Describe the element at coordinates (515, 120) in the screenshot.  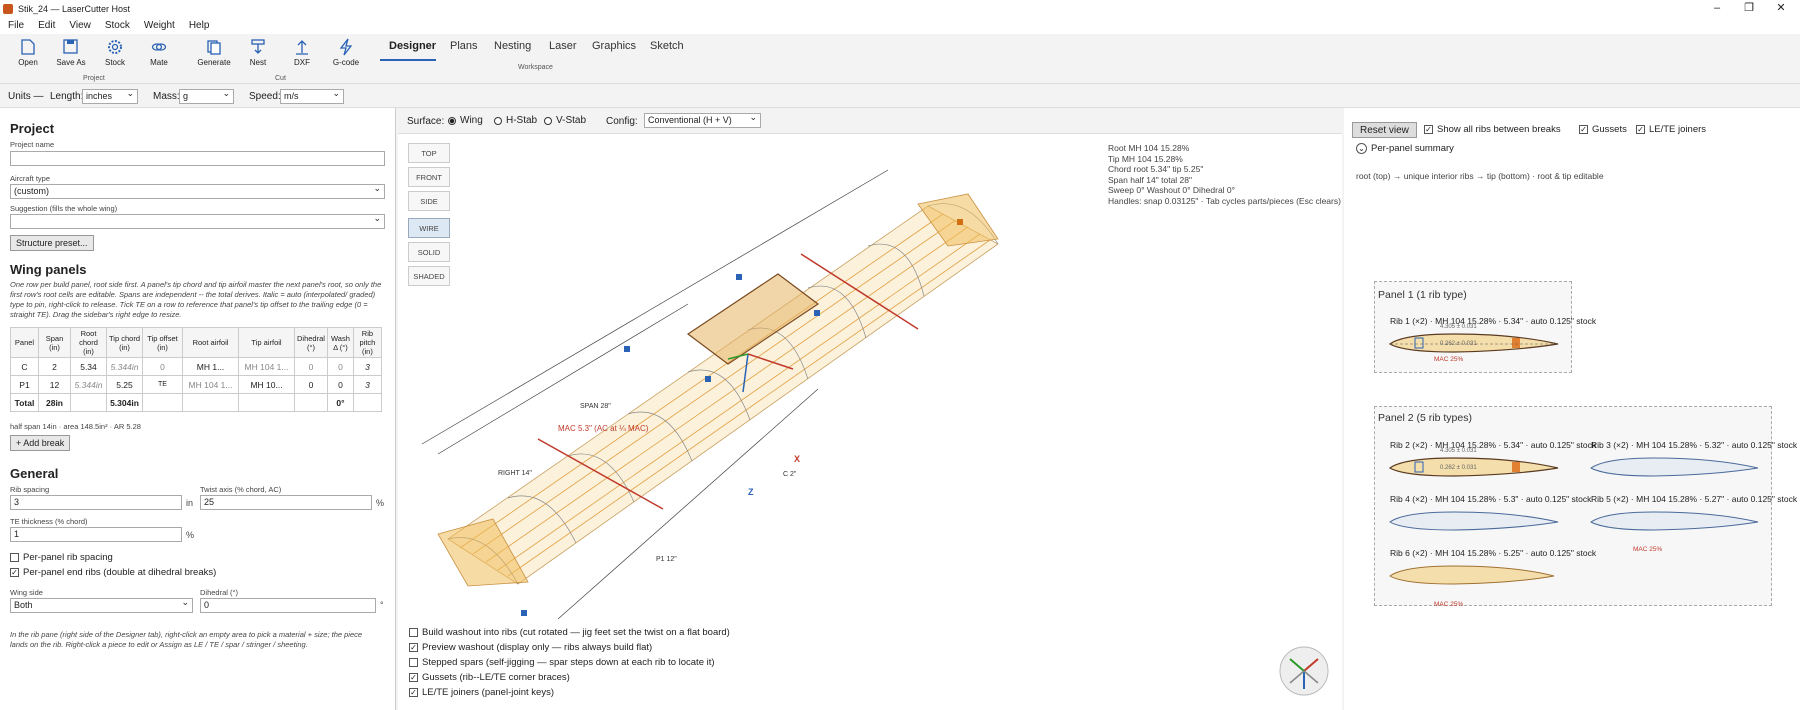
I see `surface-hstab-radio: H-Stab` at that location.